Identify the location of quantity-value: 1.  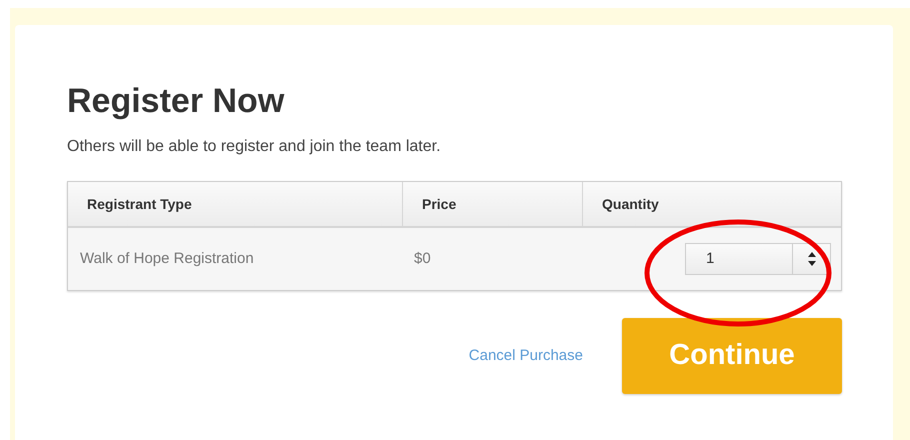
(710, 258).